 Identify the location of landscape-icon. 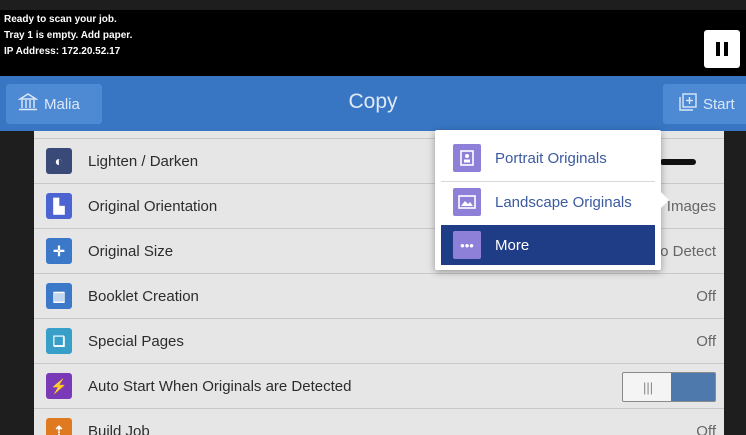
(467, 202).